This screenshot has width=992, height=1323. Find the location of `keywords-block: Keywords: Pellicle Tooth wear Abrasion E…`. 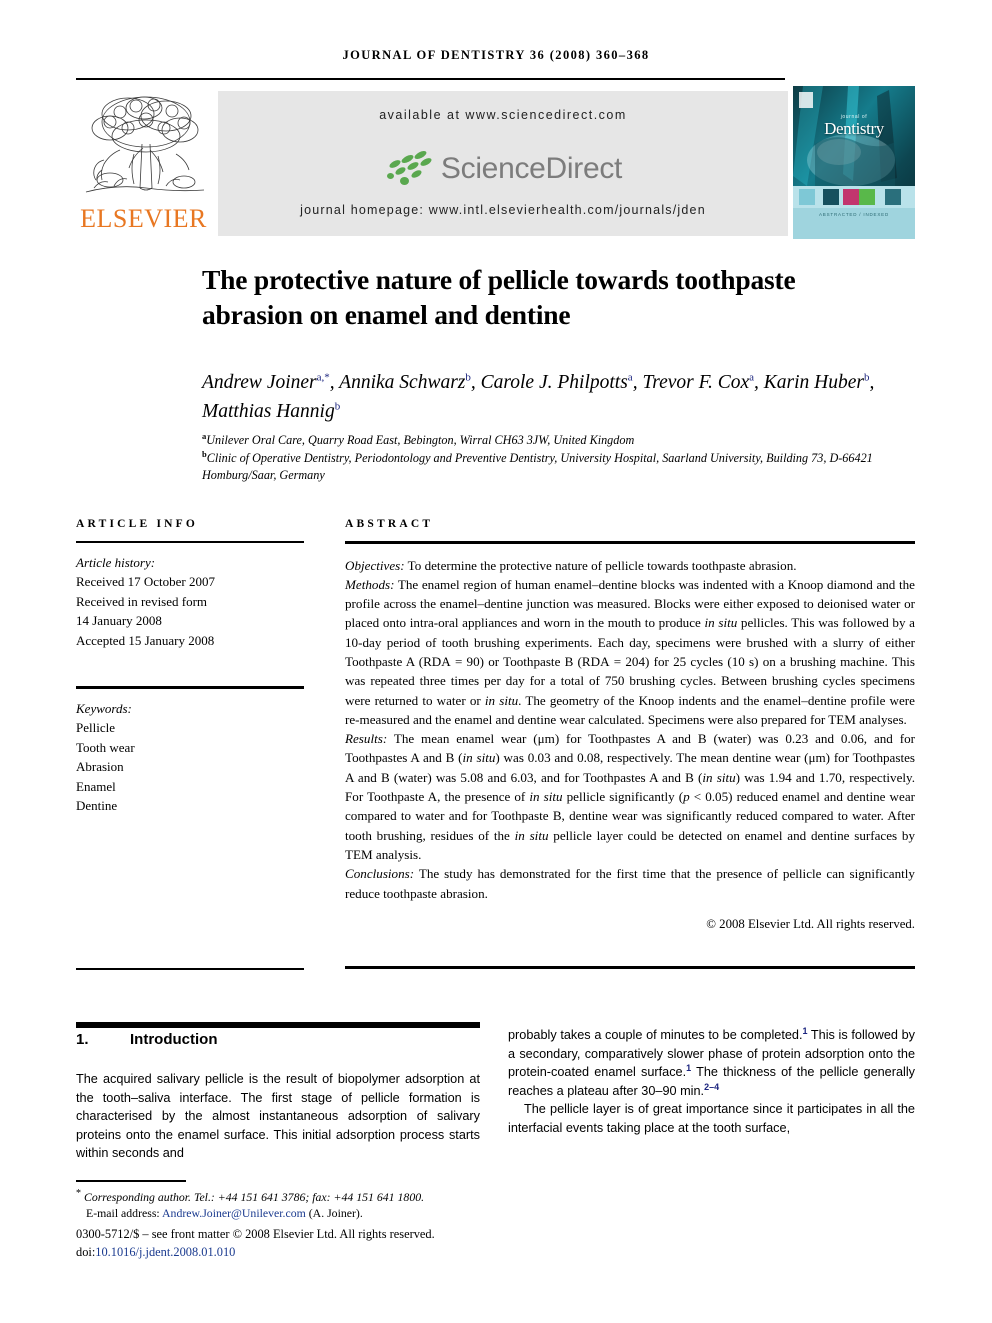

keywords-block: Keywords: Pellicle Tooth wear Abrasion E… is located at coordinates (190, 757).